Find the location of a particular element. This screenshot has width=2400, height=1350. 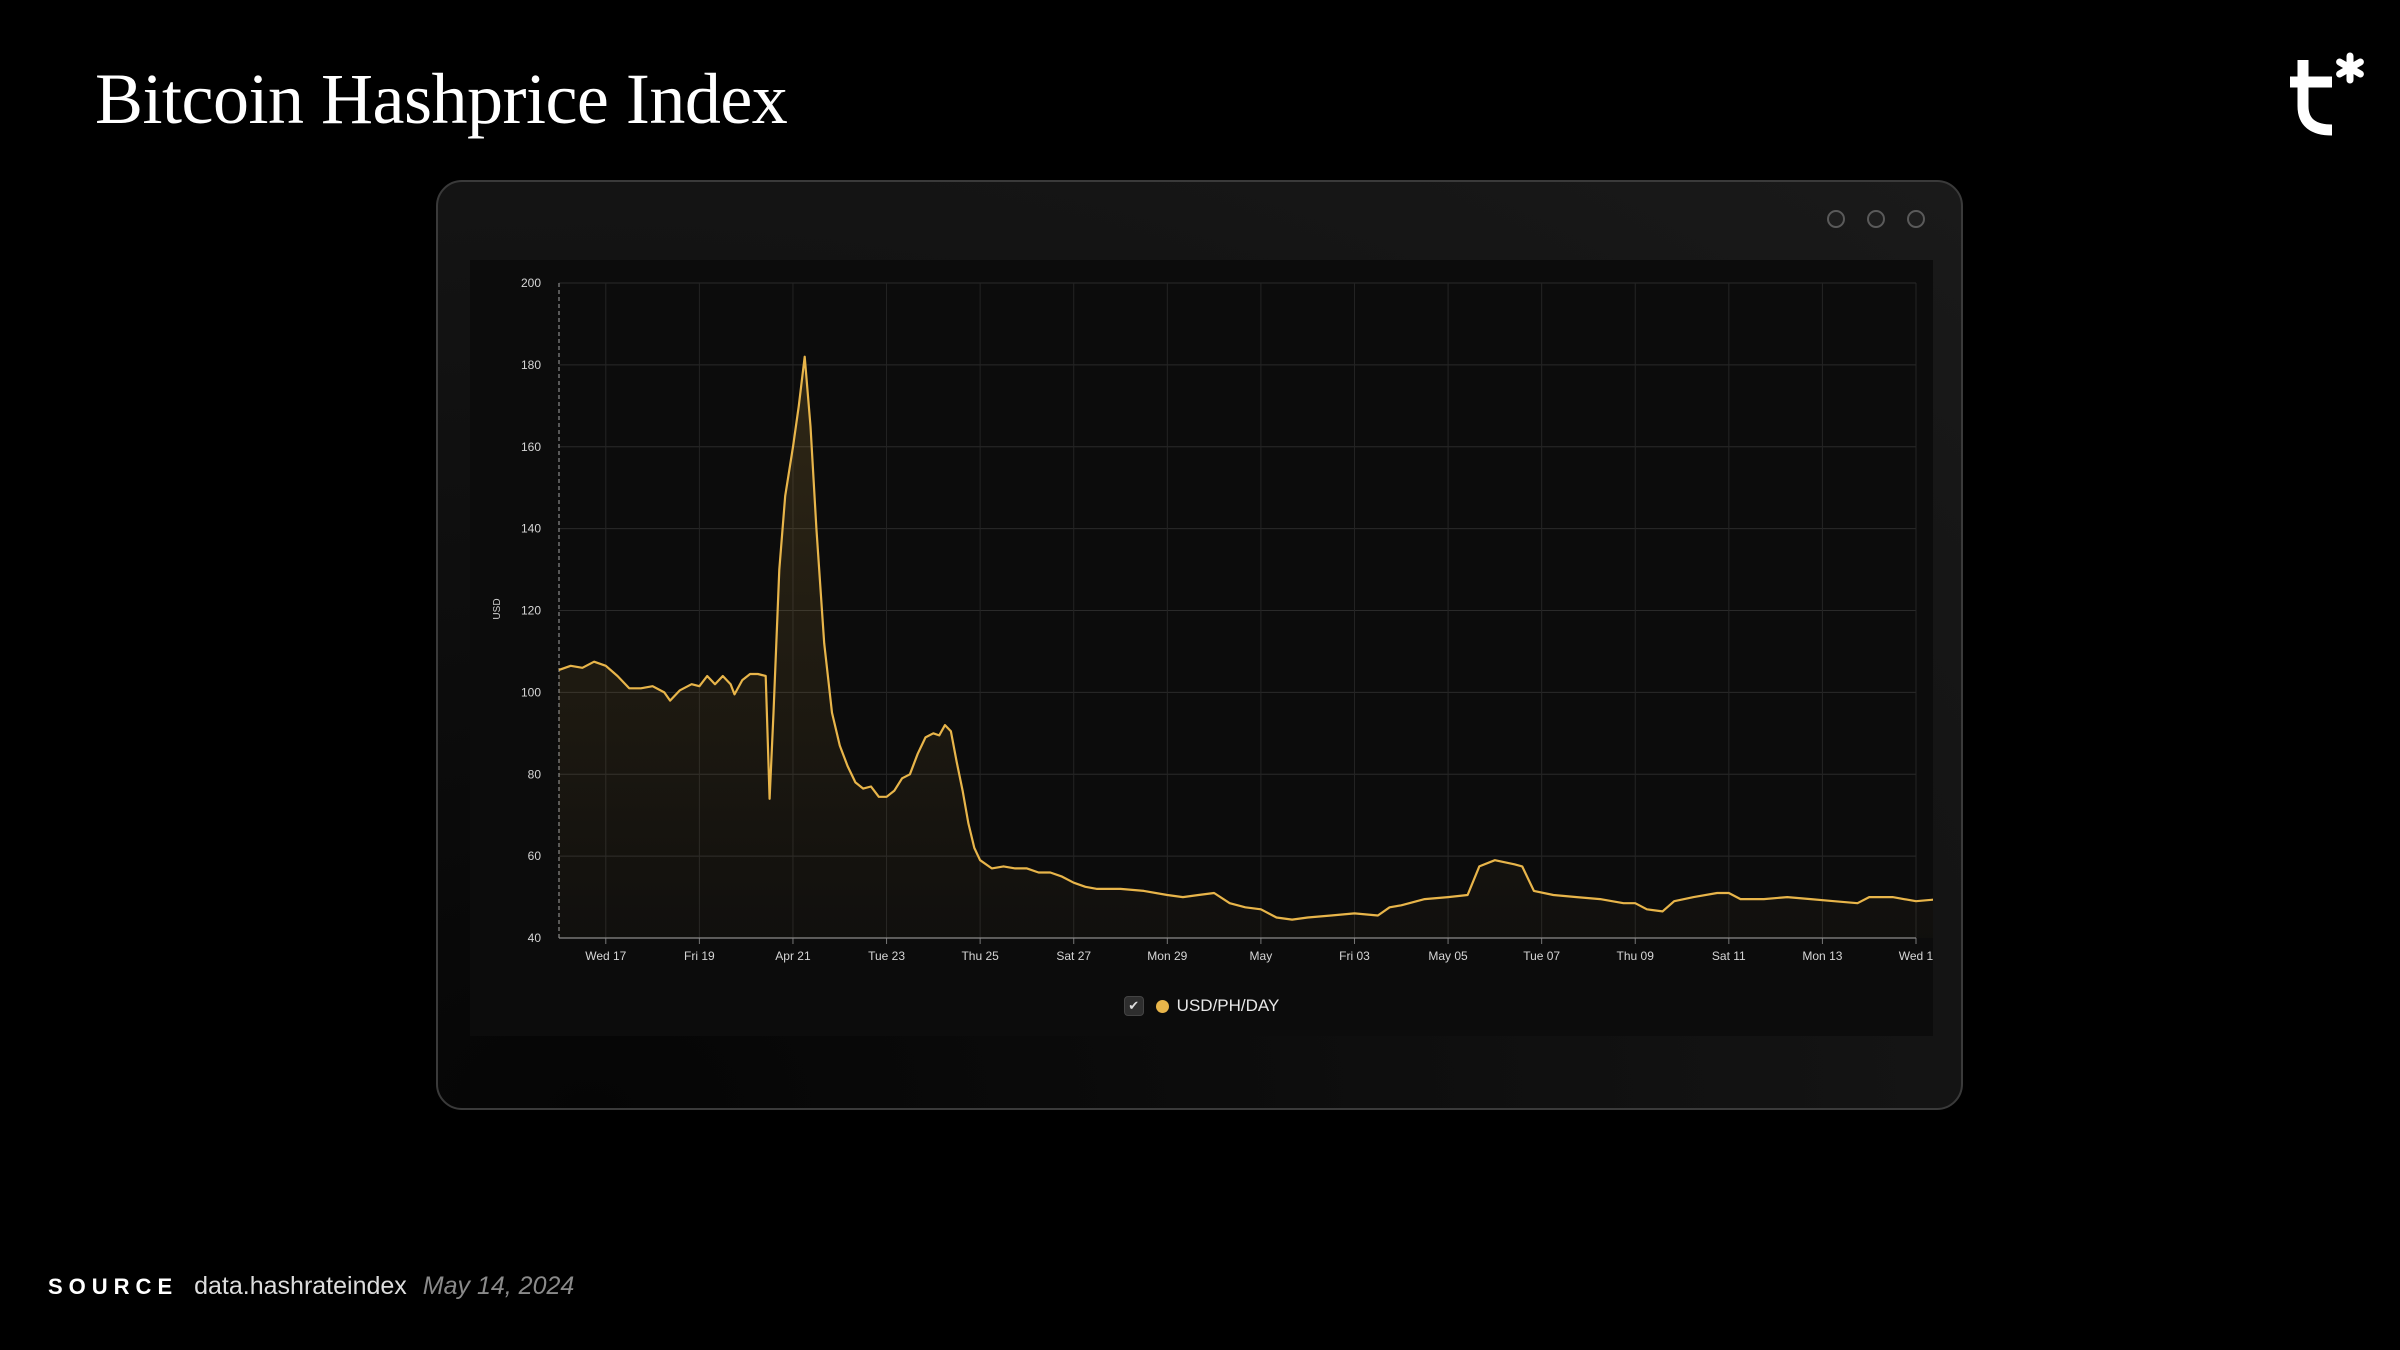

y-tick-label: 140 is located at coordinates (531, 529).